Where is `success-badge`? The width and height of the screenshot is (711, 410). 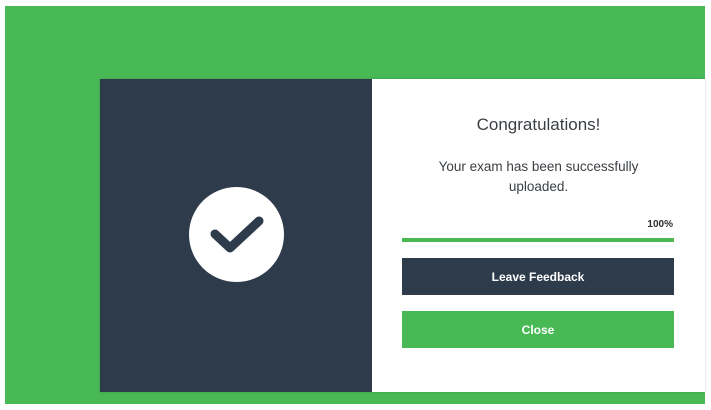
success-badge is located at coordinates (236, 234).